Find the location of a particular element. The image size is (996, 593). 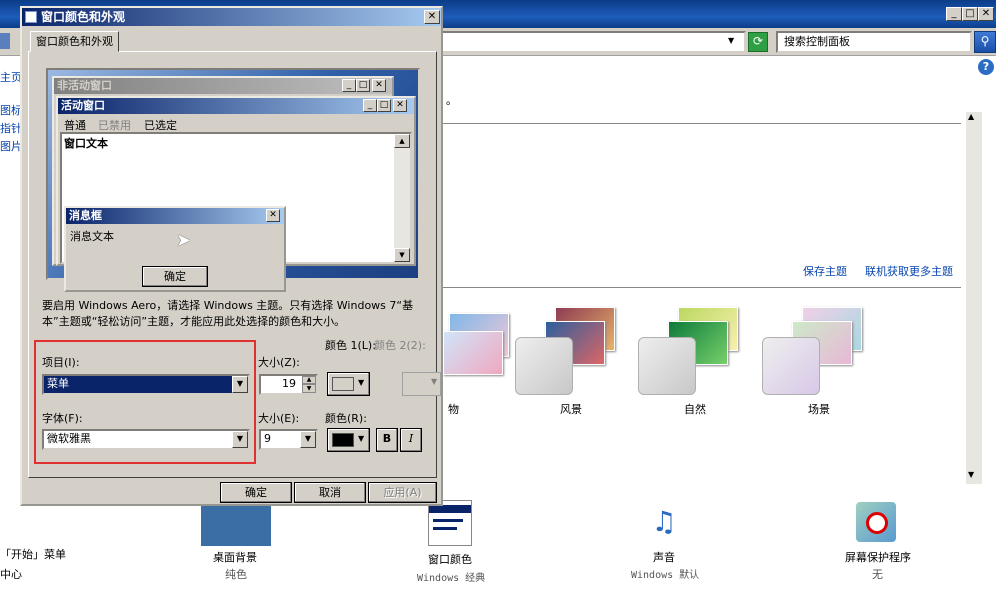

window-color-icon-line is located at coordinates (445, 528).